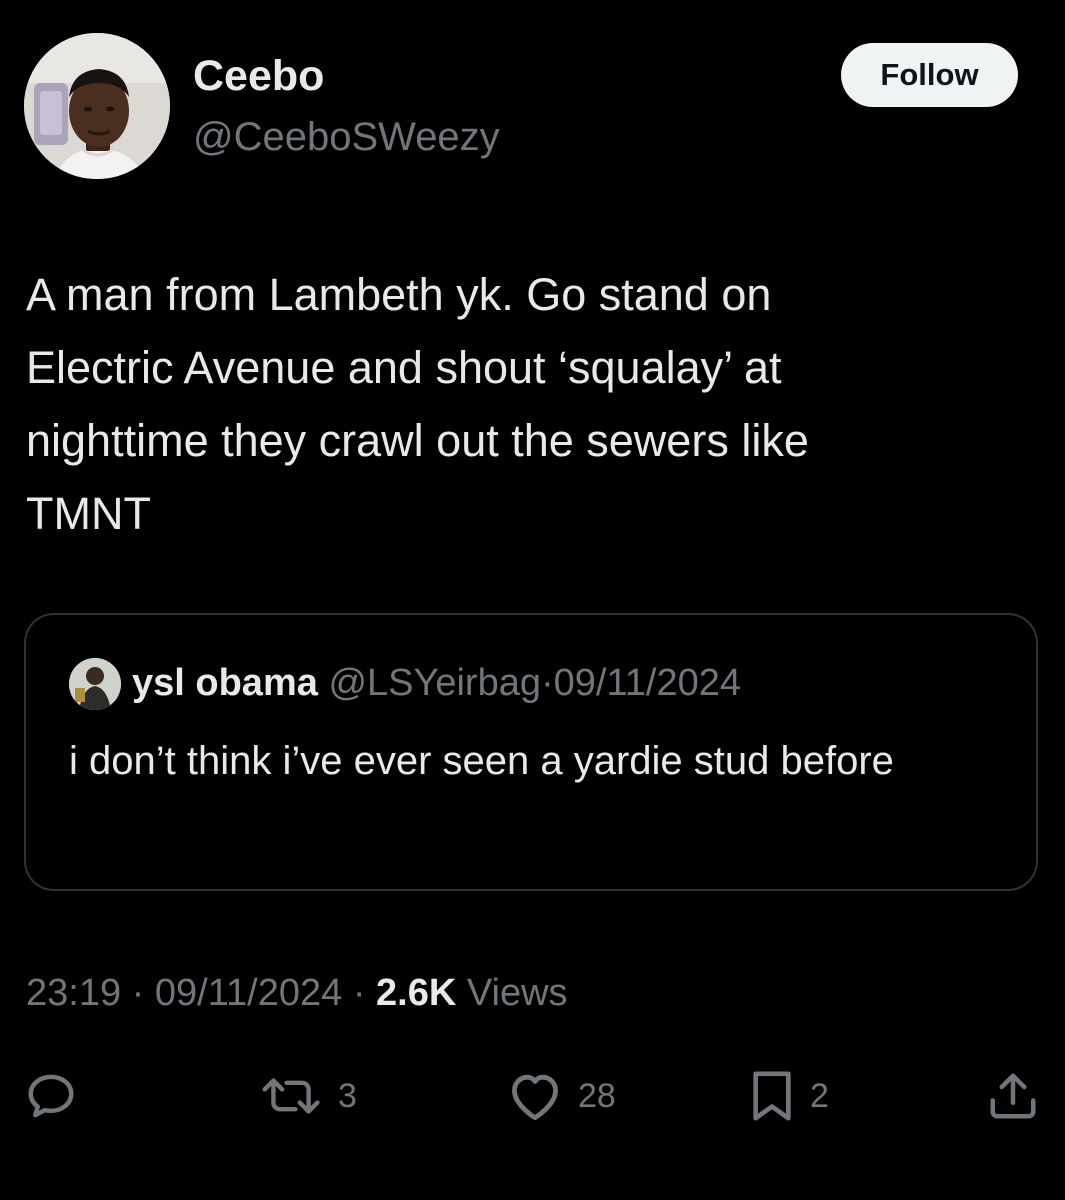 The image size is (1065, 1200). I want to click on reply-button, so click(51, 1096).